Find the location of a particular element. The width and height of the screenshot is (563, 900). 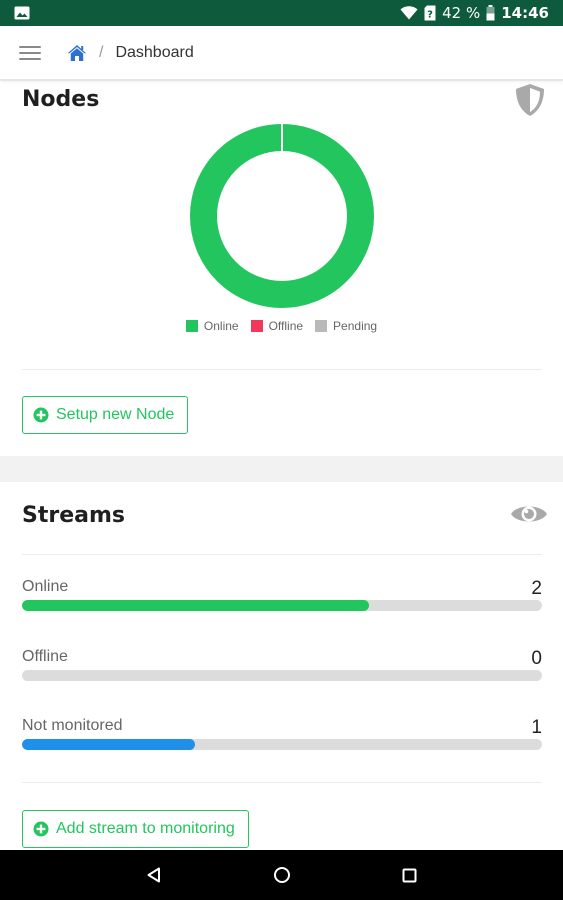

legend-offline: Offline is located at coordinates (277, 326).